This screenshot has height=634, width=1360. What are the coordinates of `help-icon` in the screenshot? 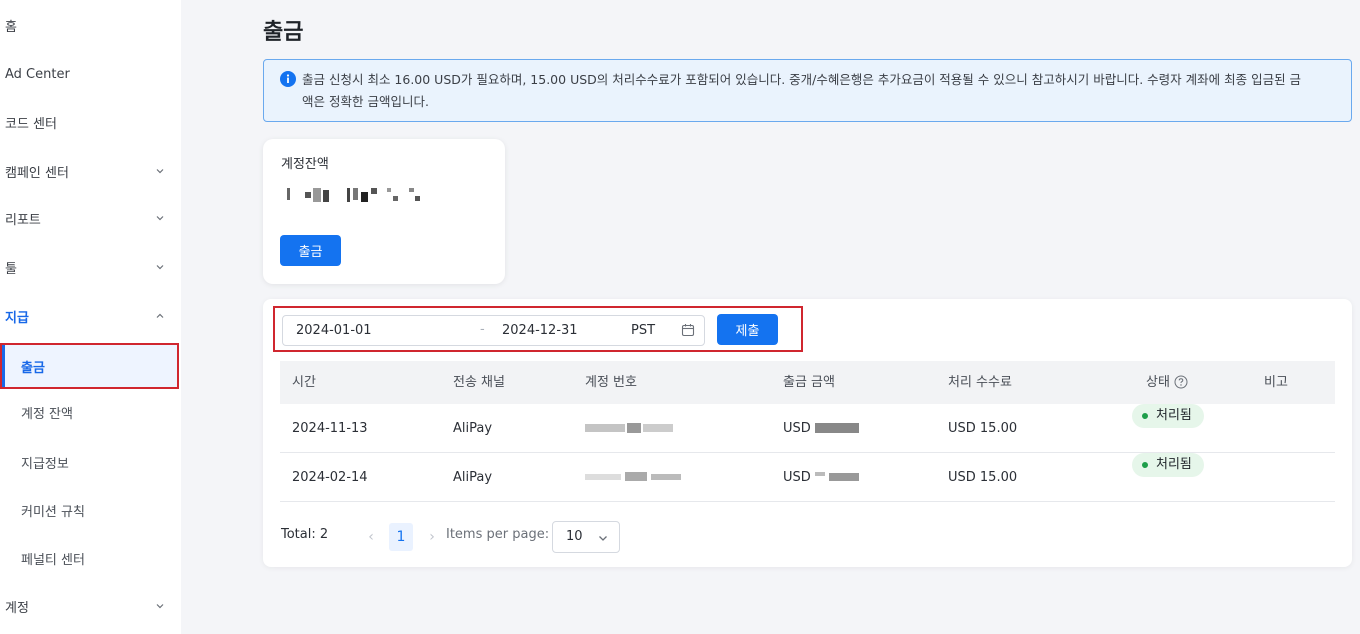 It's located at (1181, 382).